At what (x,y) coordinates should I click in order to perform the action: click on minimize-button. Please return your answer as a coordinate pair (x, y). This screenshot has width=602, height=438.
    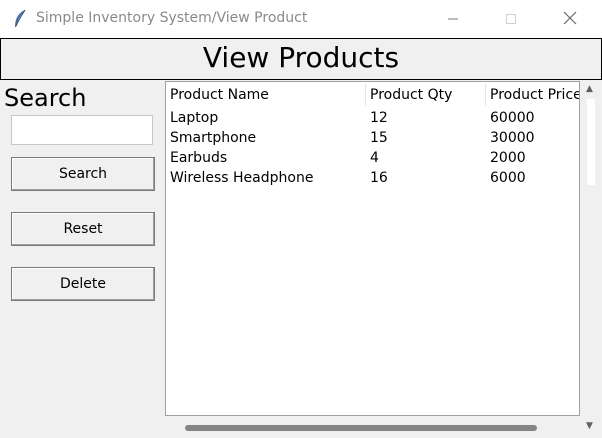
    Looking at the image, I should click on (453, 19).